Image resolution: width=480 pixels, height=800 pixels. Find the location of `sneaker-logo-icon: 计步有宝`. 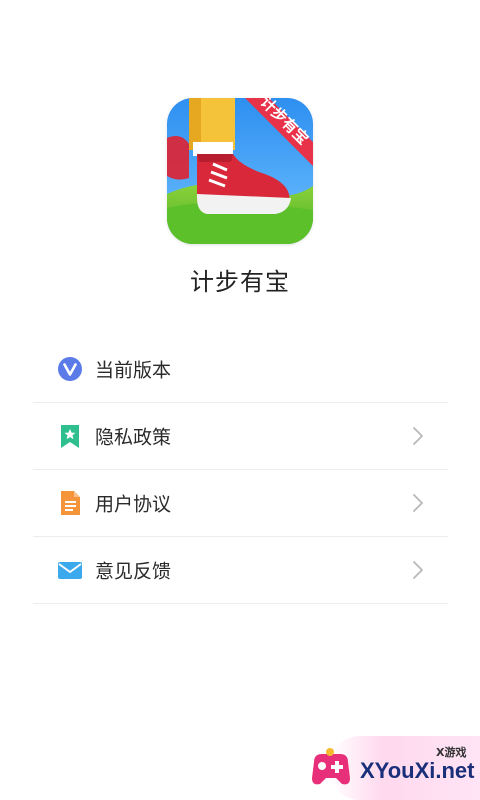

sneaker-logo-icon: 计步有宝 is located at coordinates (240, 171).